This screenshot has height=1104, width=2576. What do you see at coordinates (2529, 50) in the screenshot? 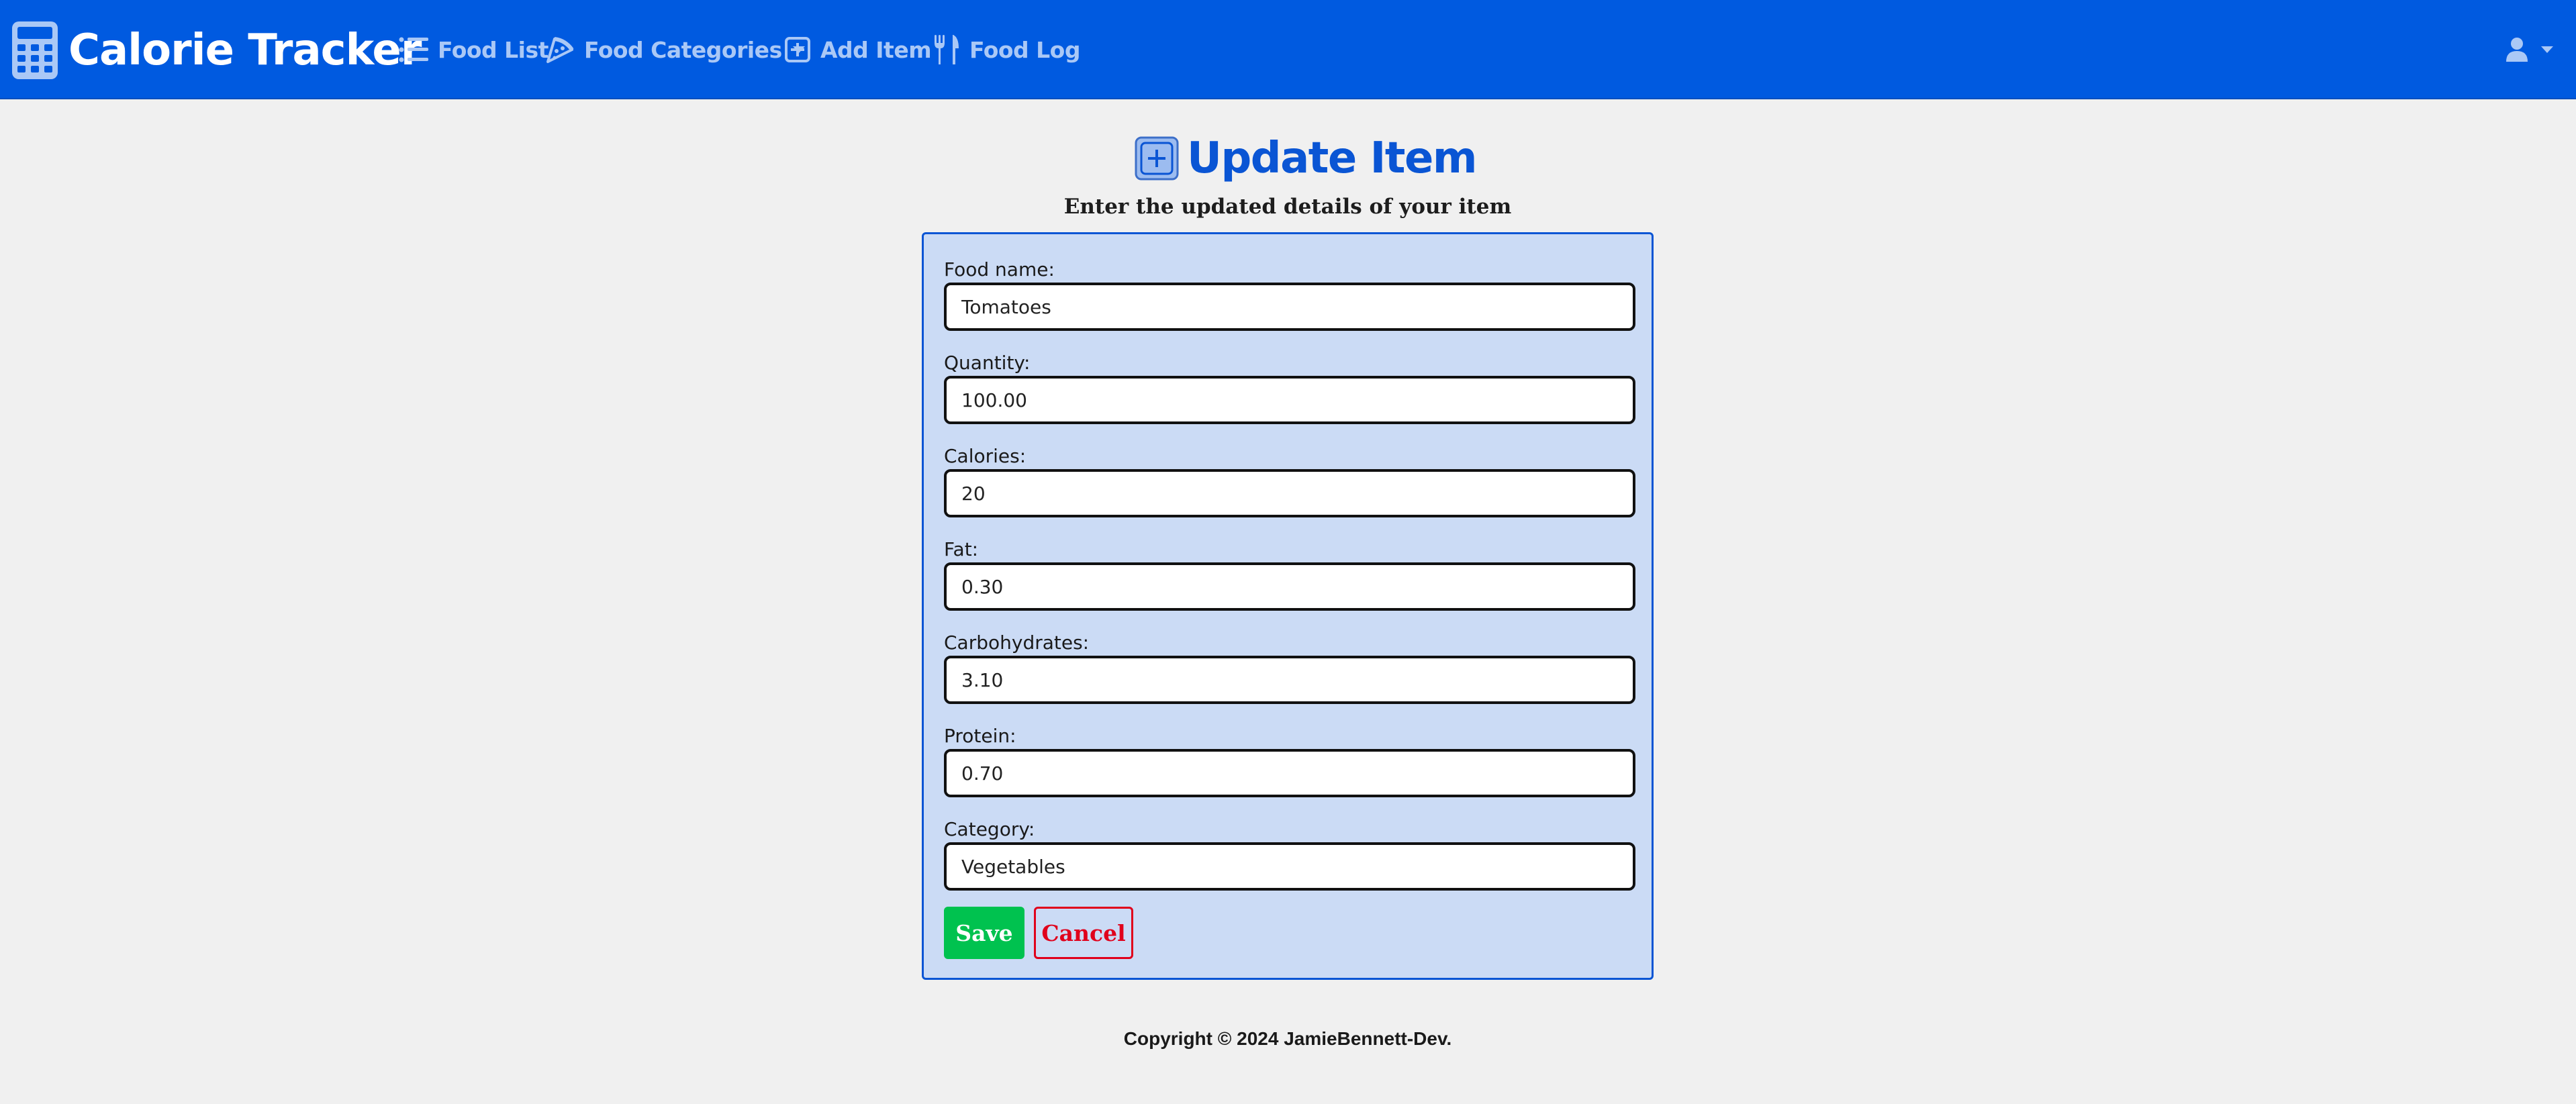
I see `user-menu` at bounding box center [2529, 50].